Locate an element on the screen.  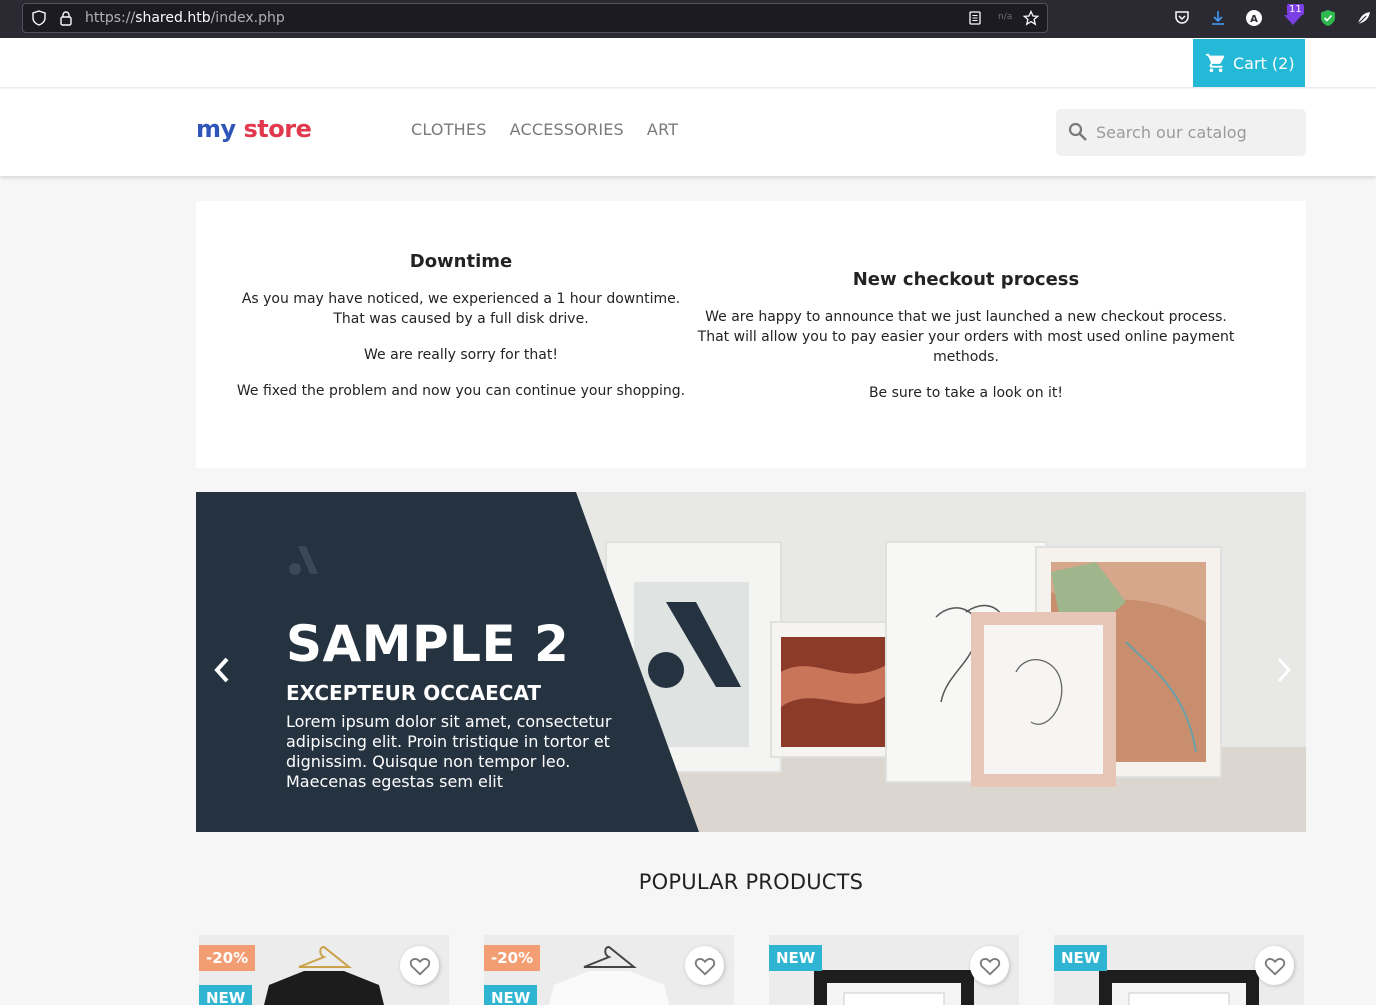
download-icon is located at coordinates (1218, 18).